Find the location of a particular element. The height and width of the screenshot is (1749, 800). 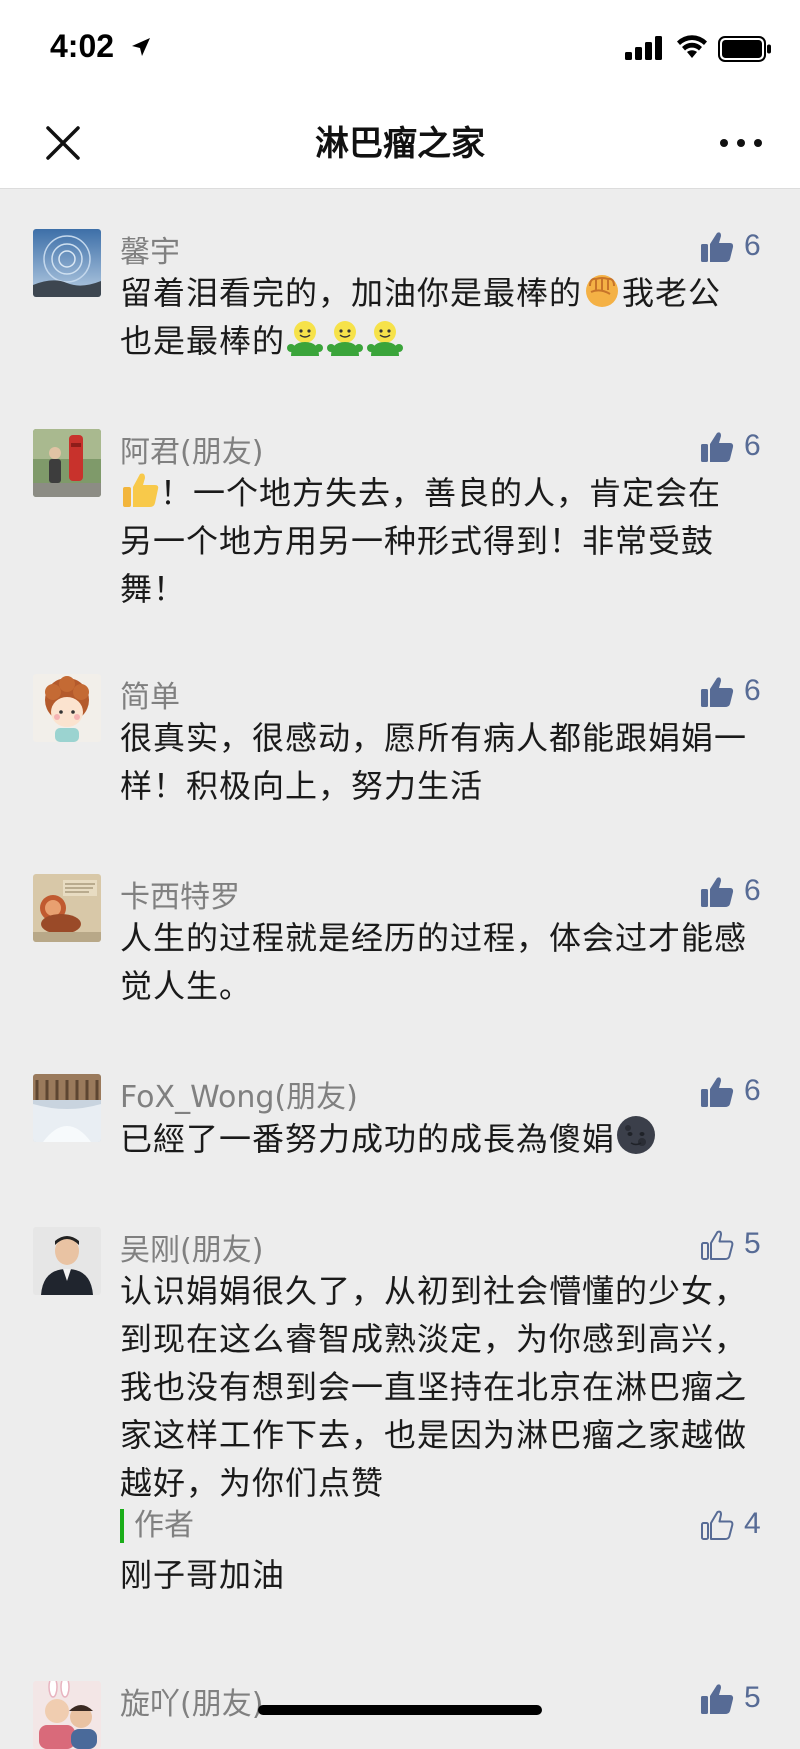

status-time: 4:02 is located at coordinates (82, 46).